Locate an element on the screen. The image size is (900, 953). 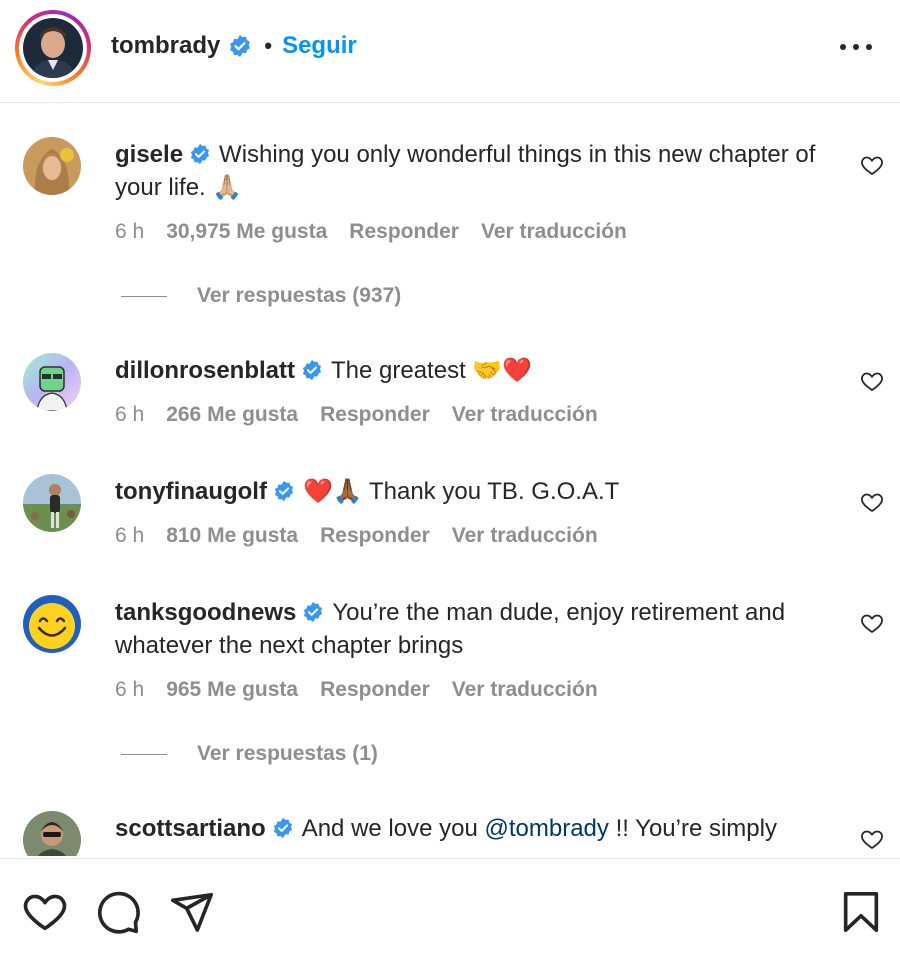
paper-plane-icon is located at coordinates (192, 912).